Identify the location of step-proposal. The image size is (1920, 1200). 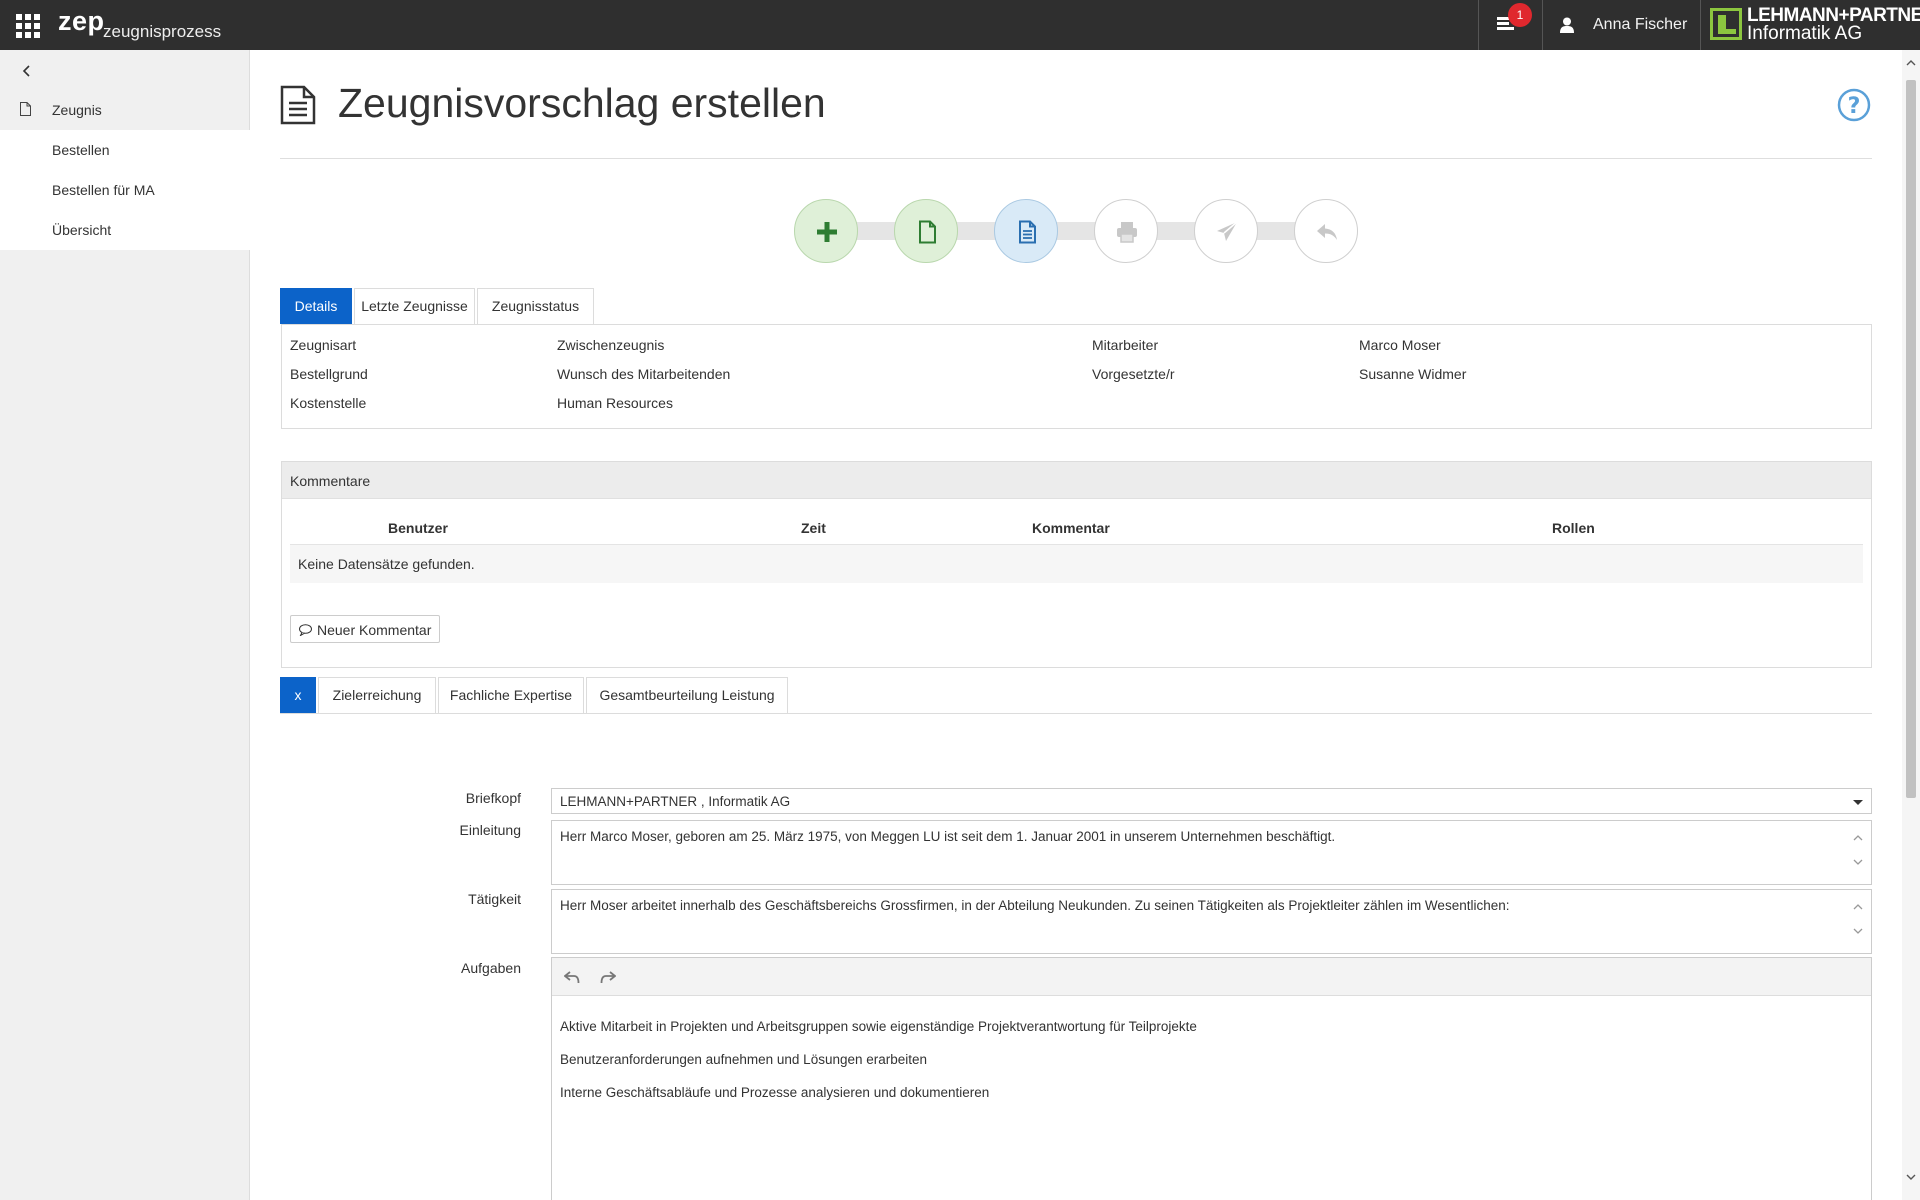
(1026, 231).